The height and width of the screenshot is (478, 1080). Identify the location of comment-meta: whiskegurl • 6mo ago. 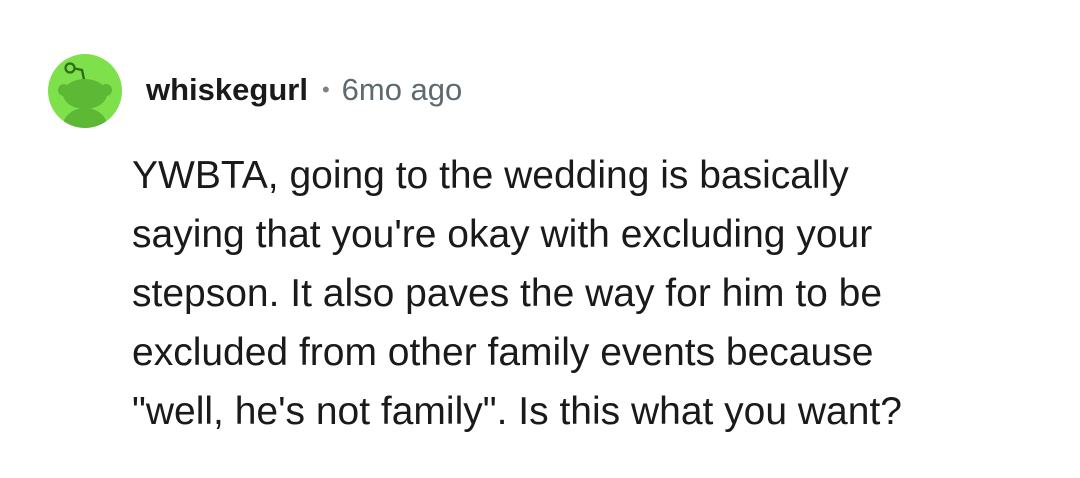
(304, 90).